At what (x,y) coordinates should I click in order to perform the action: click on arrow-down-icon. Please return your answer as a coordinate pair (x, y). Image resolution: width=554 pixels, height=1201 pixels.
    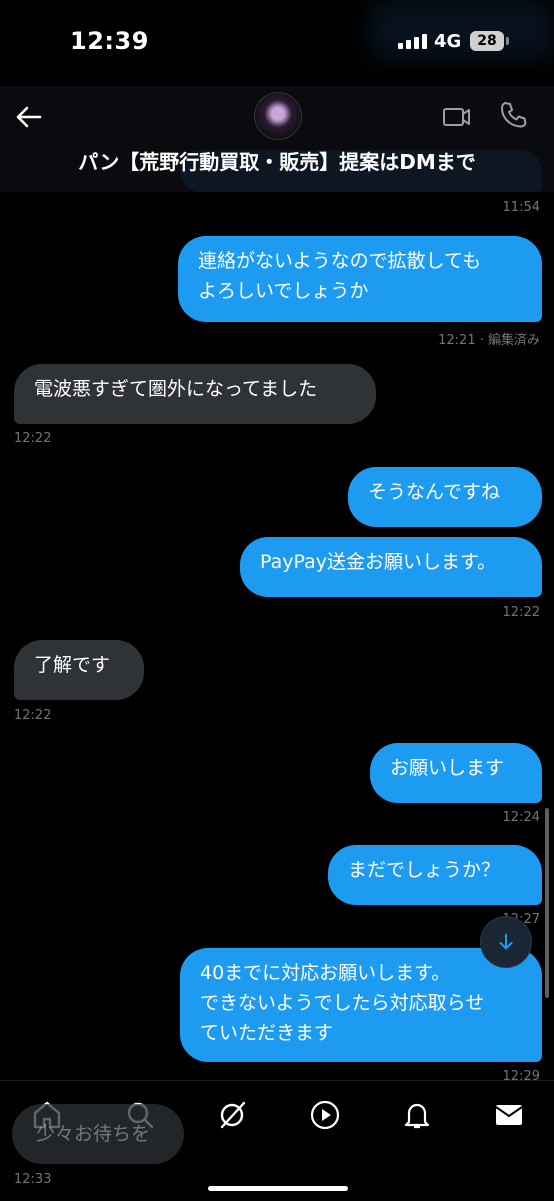
    Looking at the image, I should click on (506, 941).